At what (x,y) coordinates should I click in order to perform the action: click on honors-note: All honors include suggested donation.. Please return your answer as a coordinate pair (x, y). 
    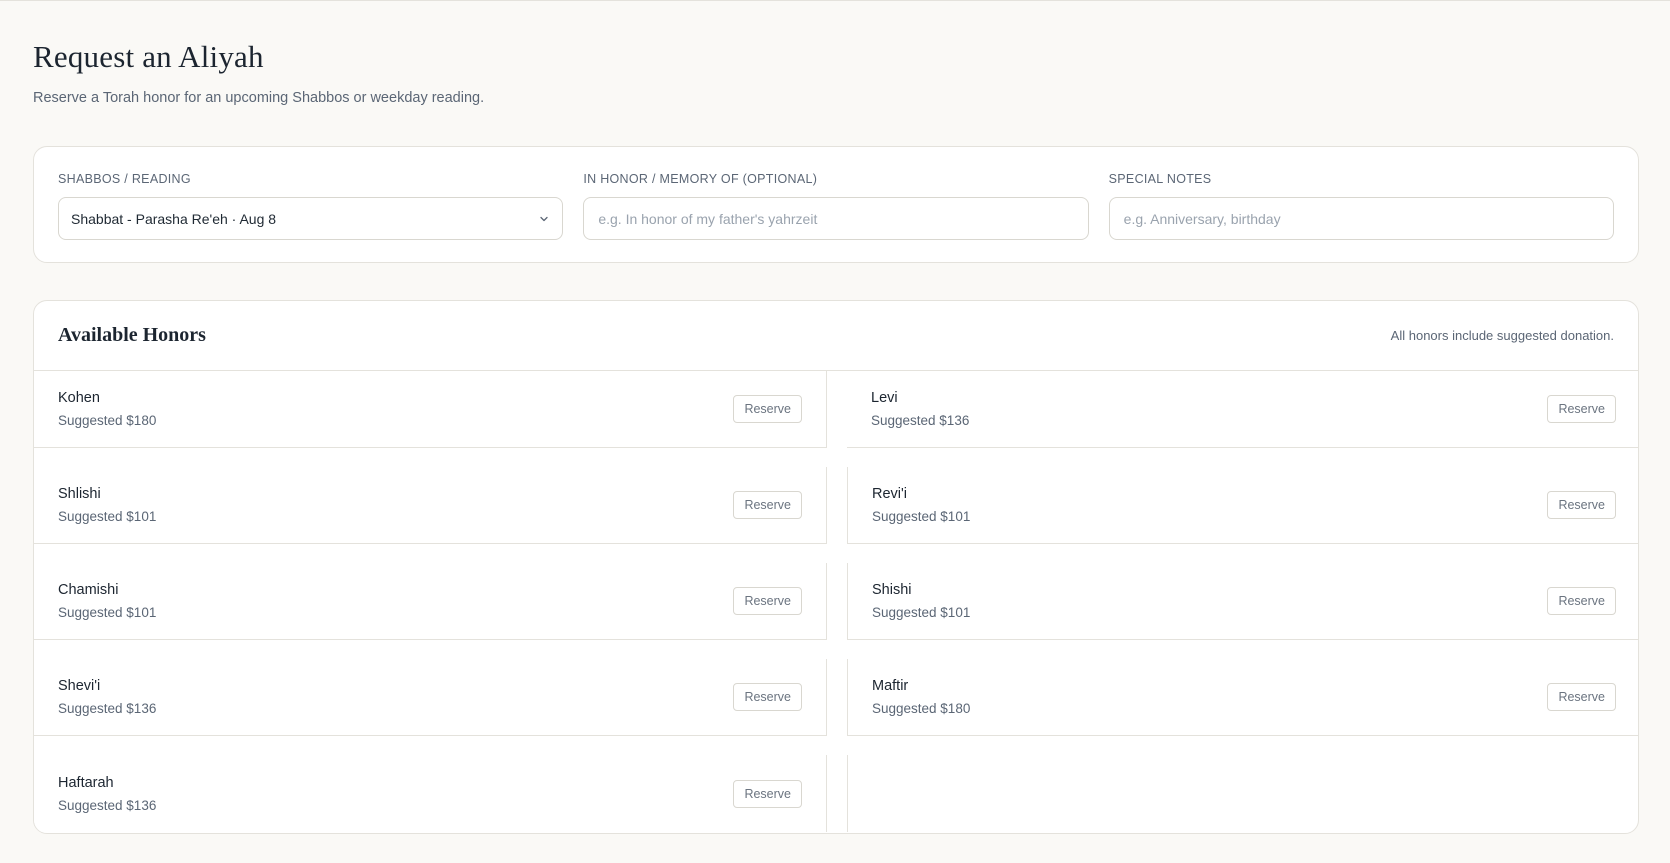
    Looking at the image, I should click on (1502, 335).